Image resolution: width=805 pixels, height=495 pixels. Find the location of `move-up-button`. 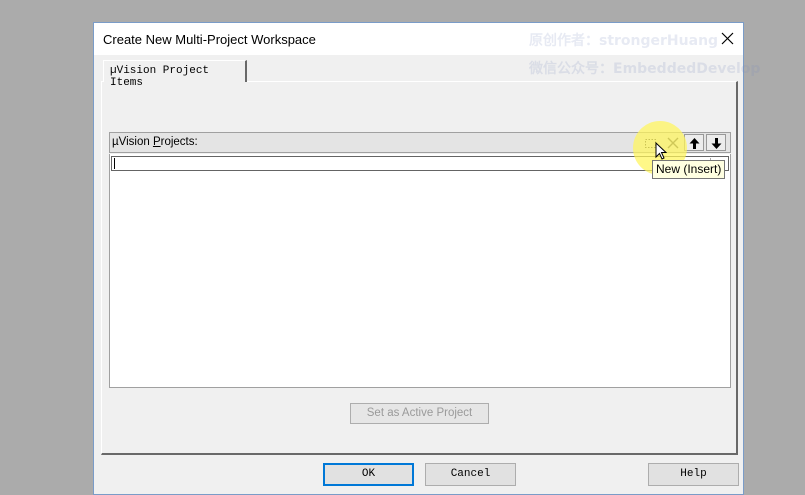

move-up-button is located at coordinates (694, 142).